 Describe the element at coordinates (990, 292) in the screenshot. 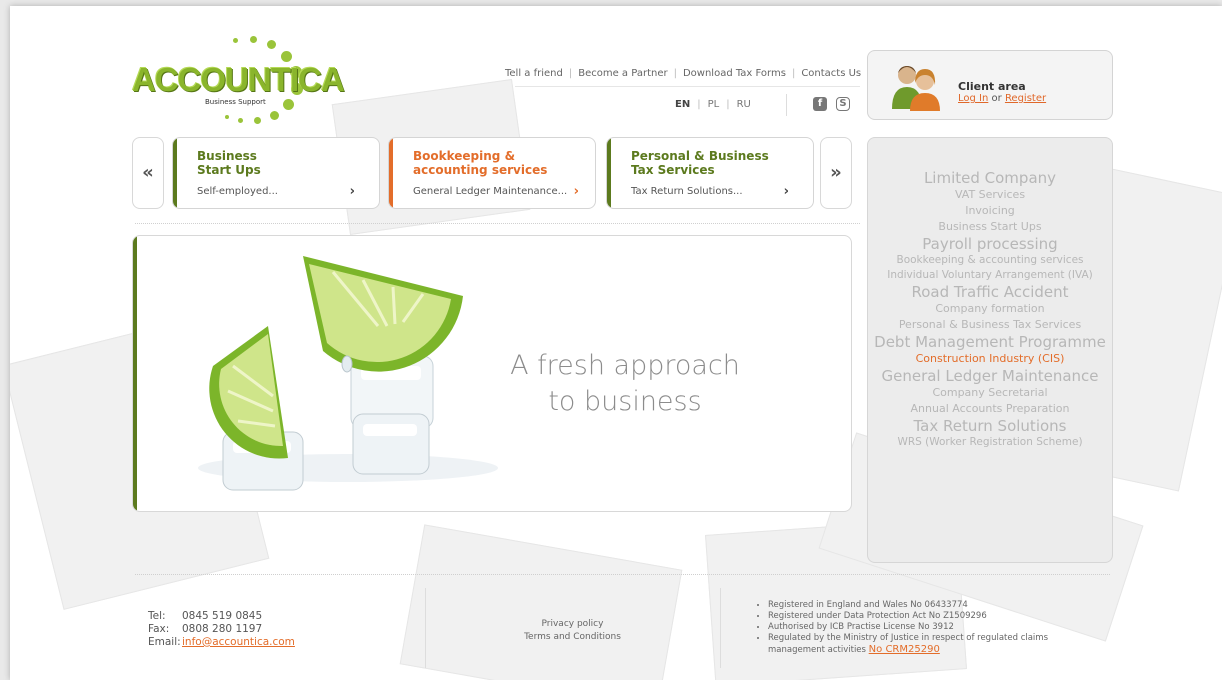

I see `service-link: Road Traffic Accident` at that location.